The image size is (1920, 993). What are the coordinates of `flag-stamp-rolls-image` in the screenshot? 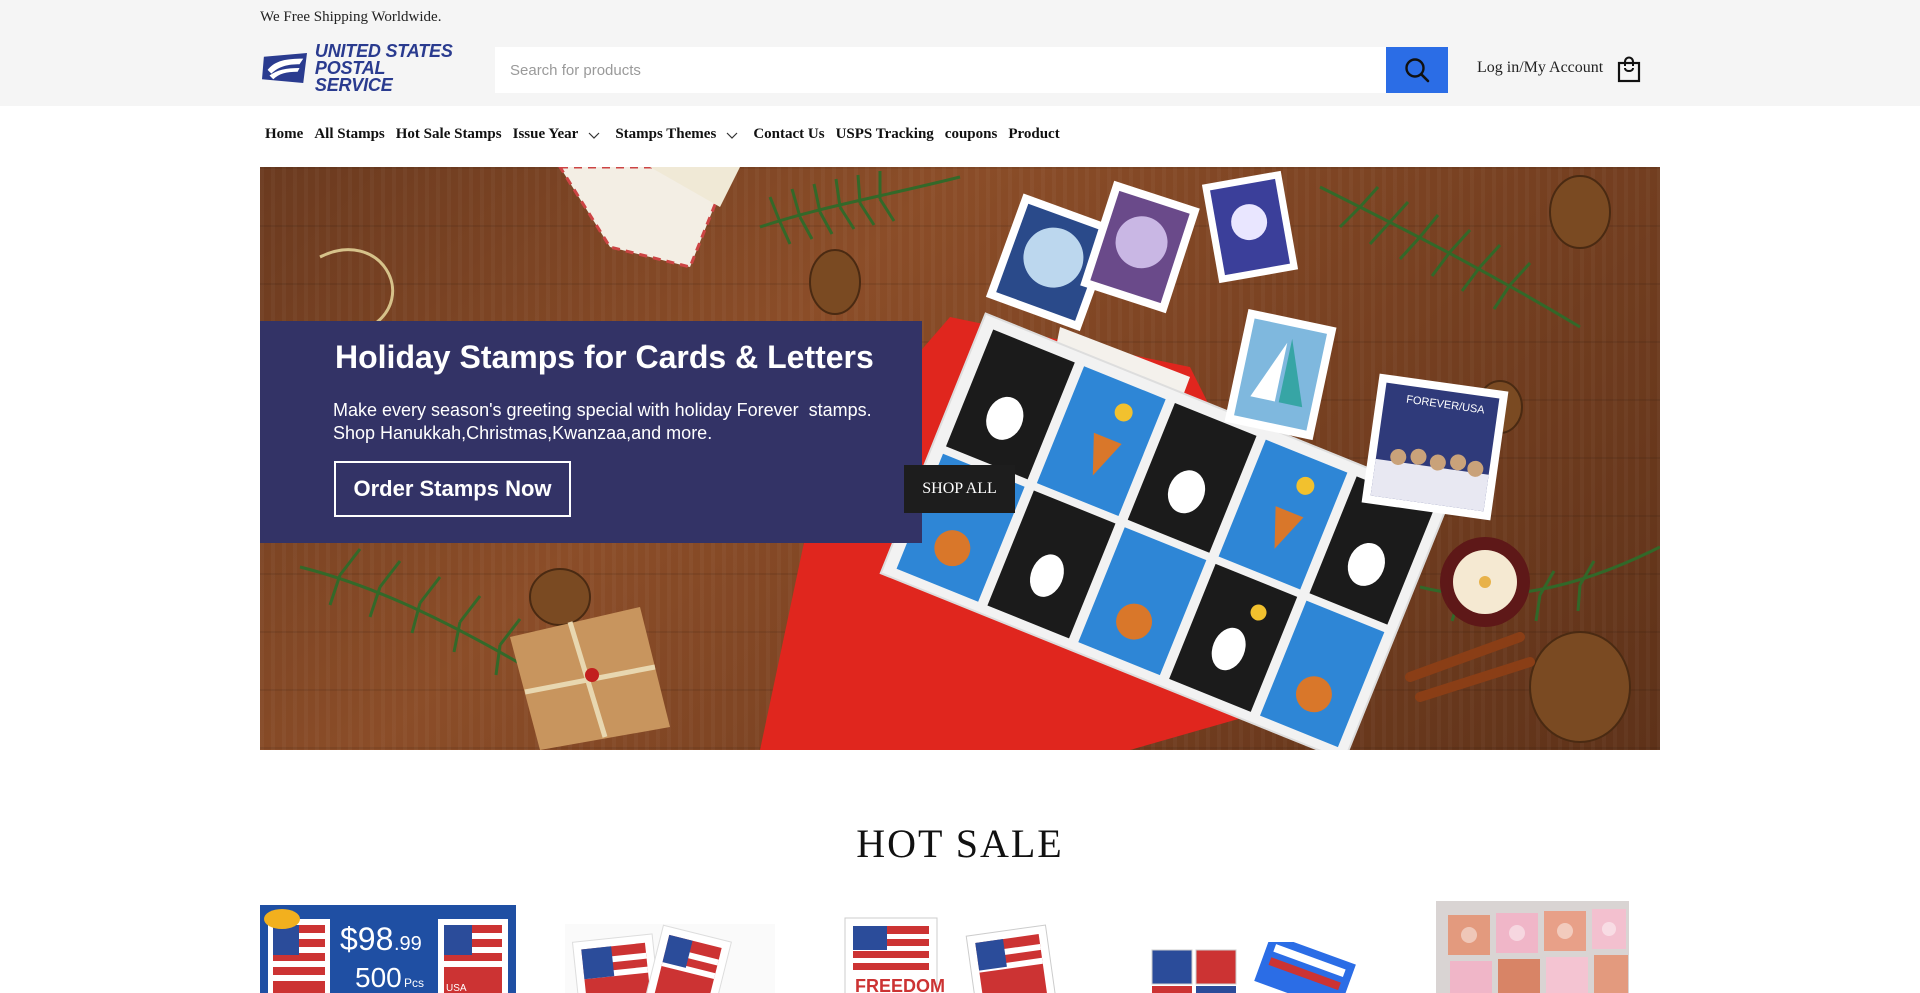 It's located at (670, 958).